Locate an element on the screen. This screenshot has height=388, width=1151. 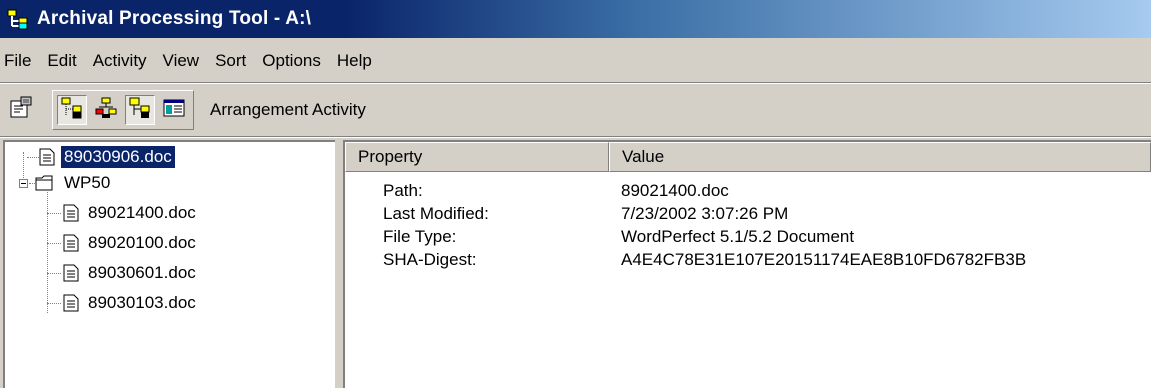
property-value: 7/23/2002 3:07:26 PM is located at coordinates (705, 213).